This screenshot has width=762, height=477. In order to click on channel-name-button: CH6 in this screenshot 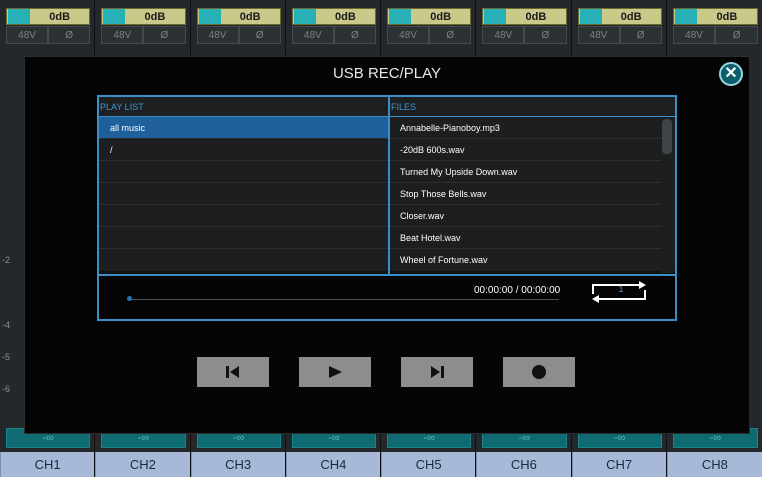, I will do `click(523, 464)`.